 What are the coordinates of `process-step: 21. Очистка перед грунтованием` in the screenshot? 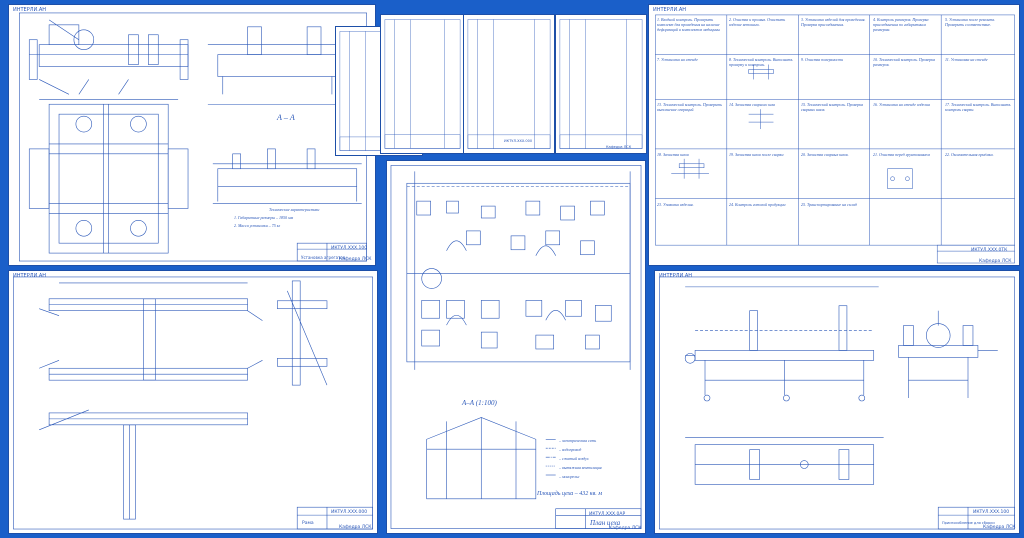 It's located at (901, 154).